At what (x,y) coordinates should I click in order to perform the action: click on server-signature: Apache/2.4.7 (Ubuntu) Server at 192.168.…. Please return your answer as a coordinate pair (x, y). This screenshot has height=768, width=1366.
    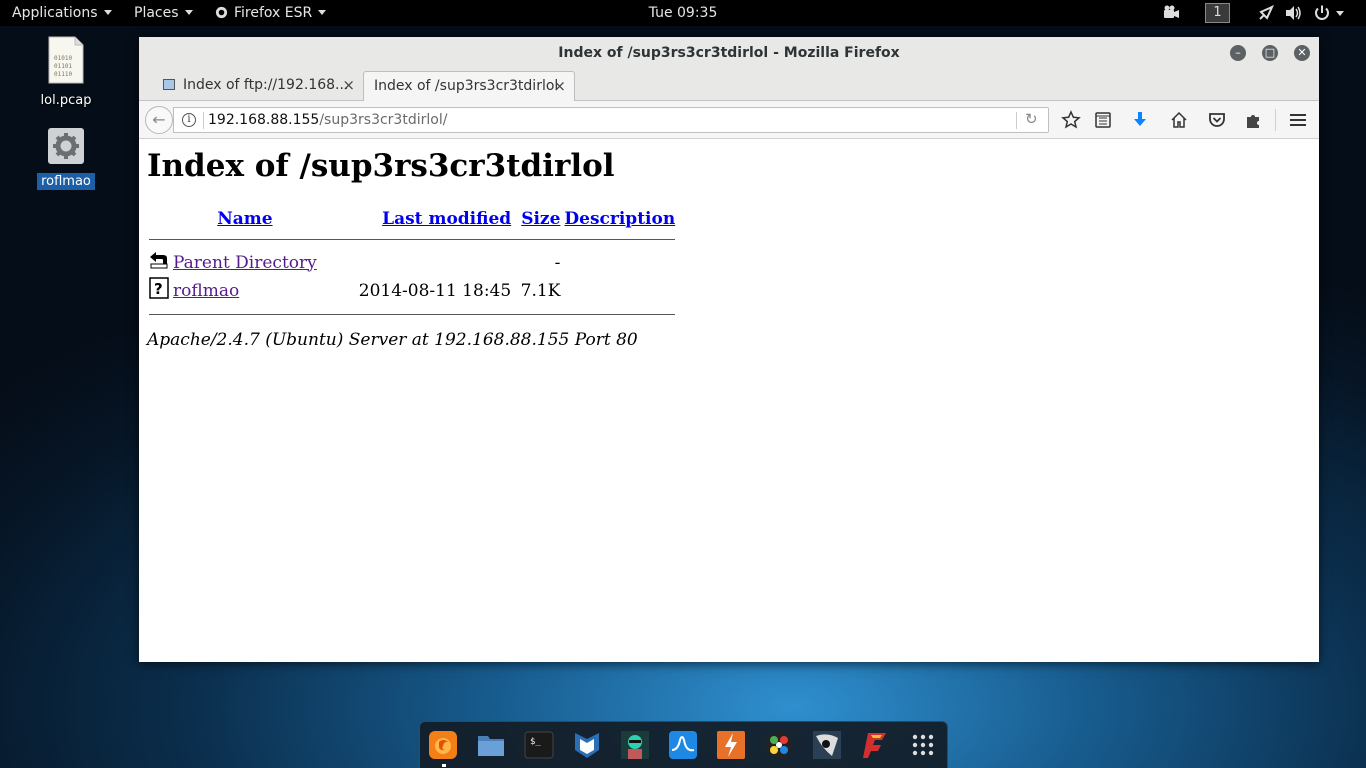
    Looking at the image, I should click on (392, 340).